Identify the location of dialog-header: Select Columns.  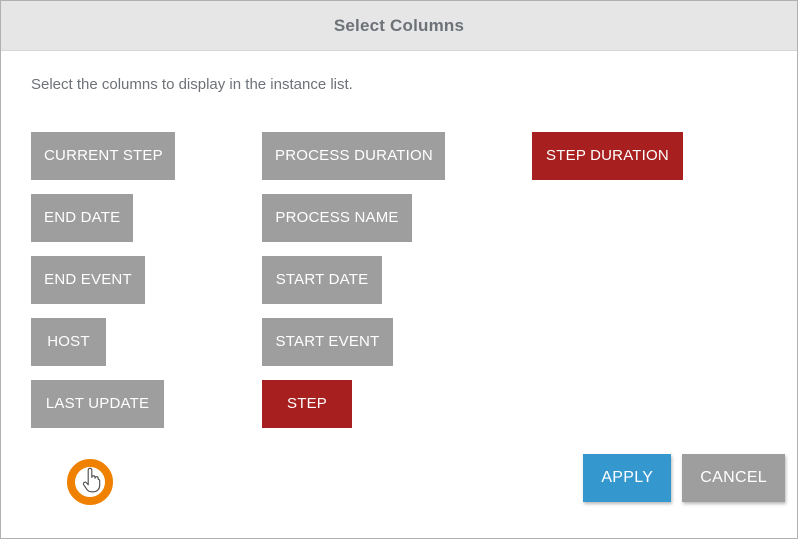
(399, 26).